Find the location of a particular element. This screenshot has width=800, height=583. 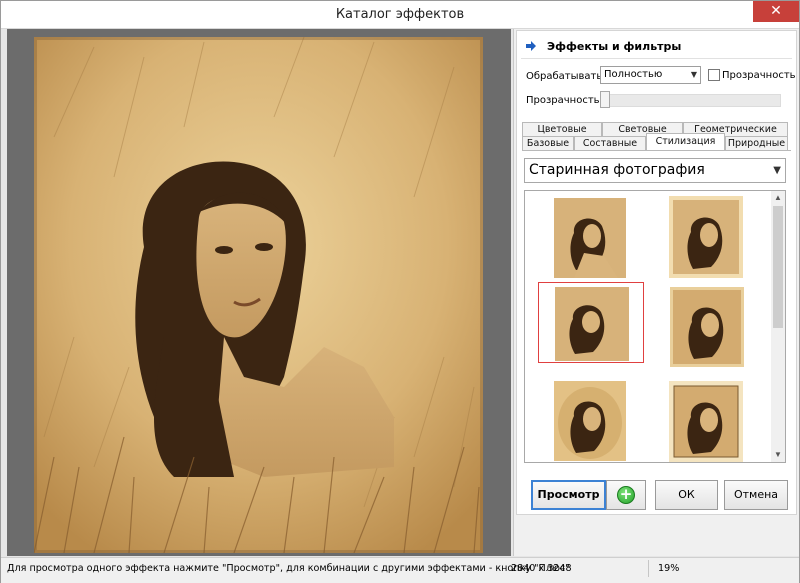

effect-dropdown: Старинная фотография ▼ is located at coordinates (655, 170).